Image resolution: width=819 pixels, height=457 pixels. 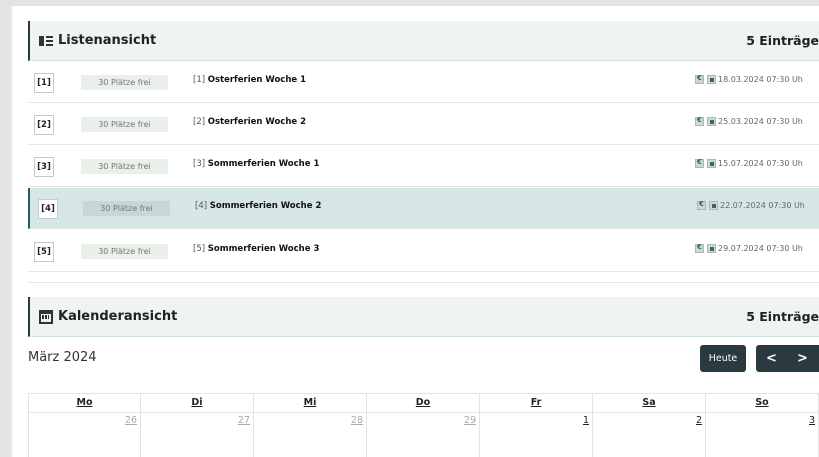 What do you see at coordinates (723, 358) in the screenshot?
I see `today-button: Heute` at bounding box center [723, 358].